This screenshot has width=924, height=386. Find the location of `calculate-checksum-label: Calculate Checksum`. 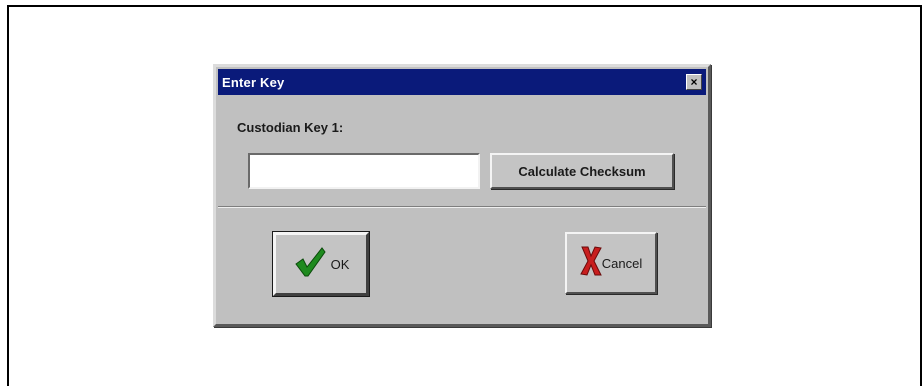

calculate-checksum-label: Calculate Checksum is located at coordinates (582, 171).